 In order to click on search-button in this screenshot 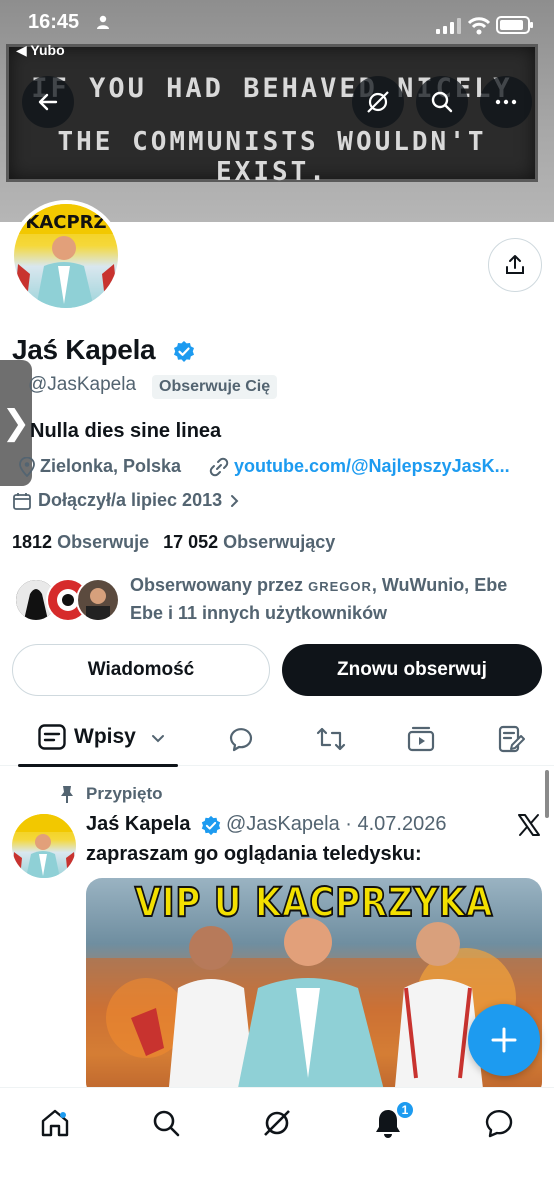, I will do `click(442, 102)`.